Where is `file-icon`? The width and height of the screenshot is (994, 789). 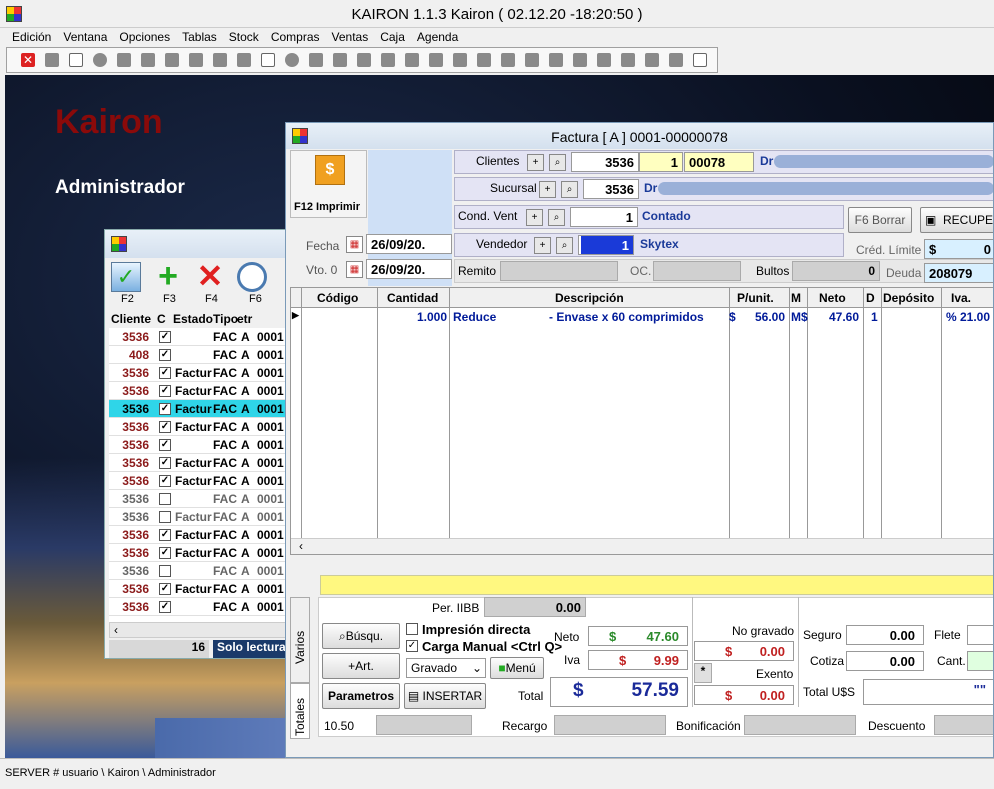
file-icon is located at coordinates (508, 60).